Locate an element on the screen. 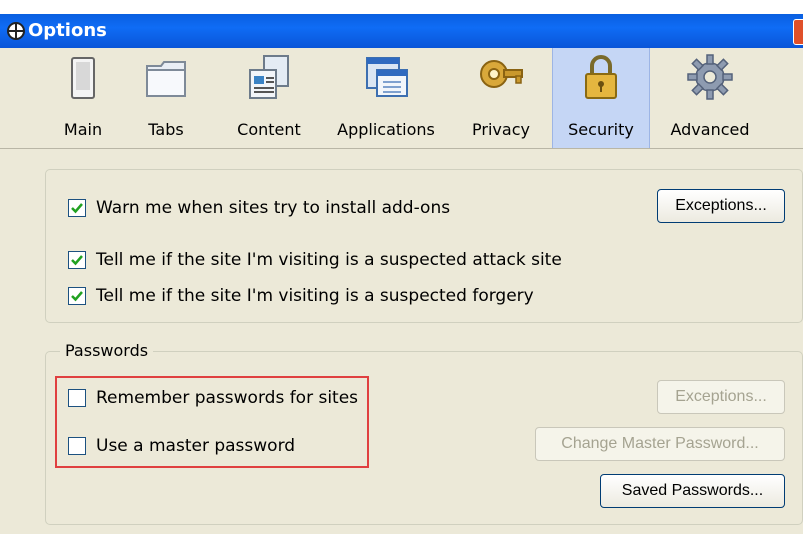  tab-main: Main is located at coordinates (83, 98).